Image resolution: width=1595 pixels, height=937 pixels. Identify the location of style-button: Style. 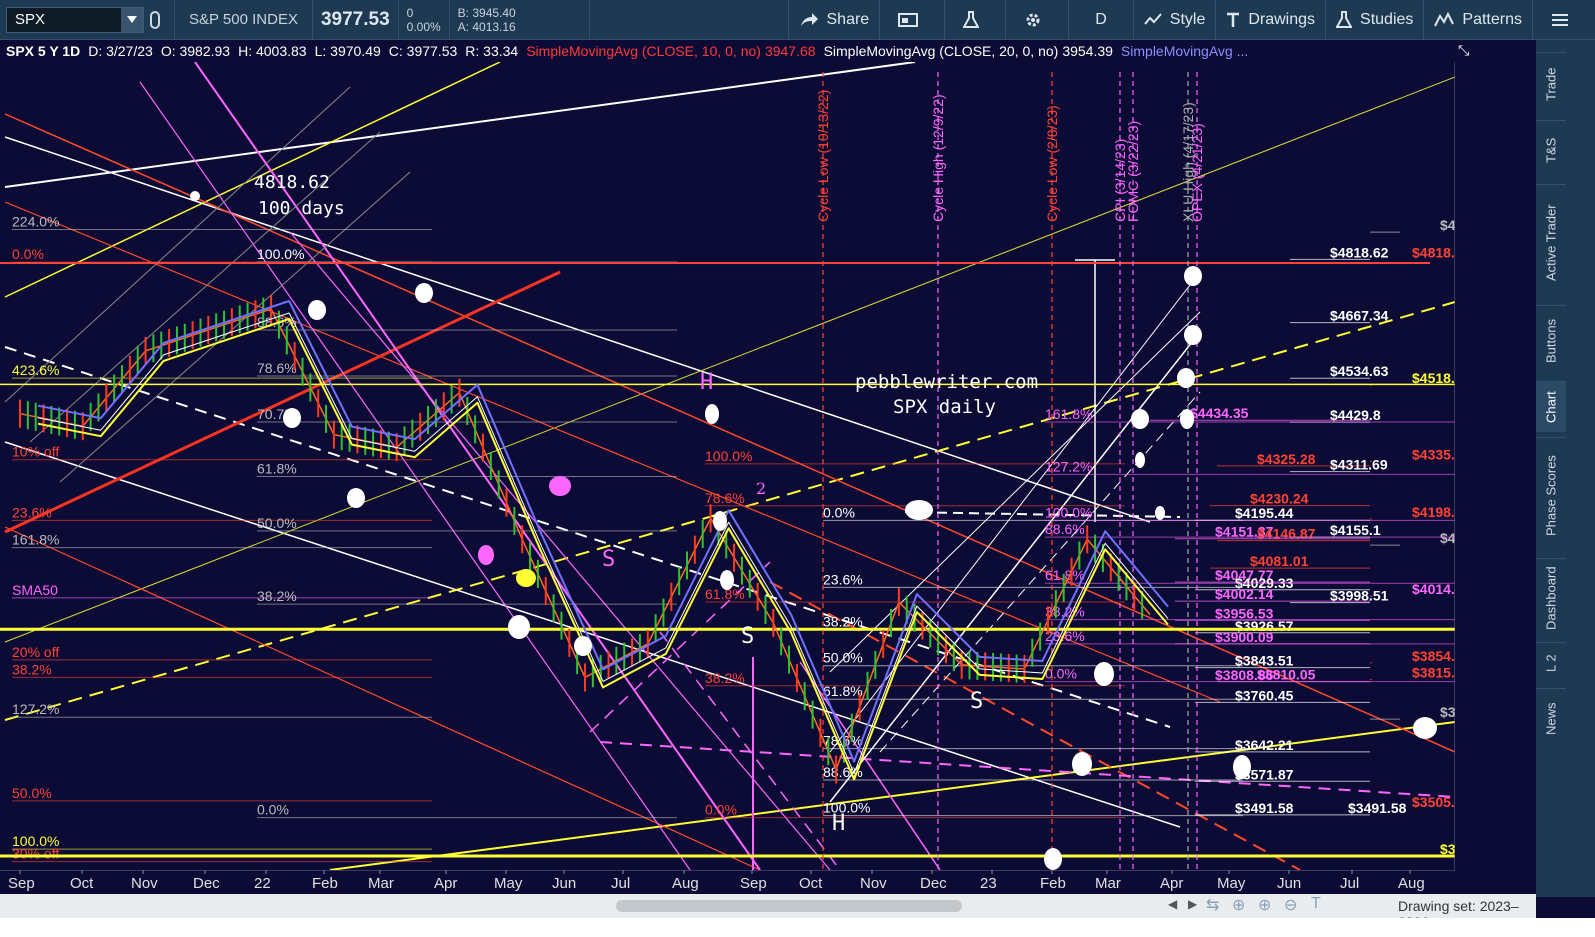
(1175, 20).